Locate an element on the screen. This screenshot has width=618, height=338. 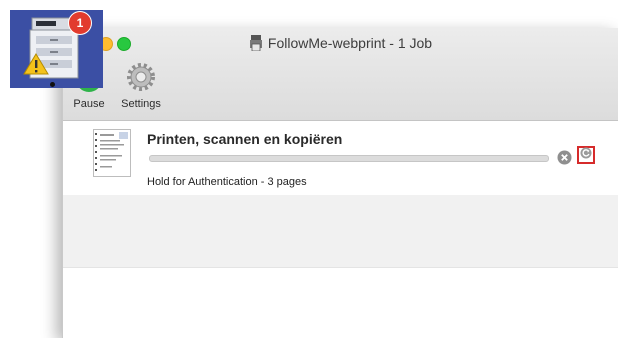
cancel-job-button is located at coordinates (564, 157).